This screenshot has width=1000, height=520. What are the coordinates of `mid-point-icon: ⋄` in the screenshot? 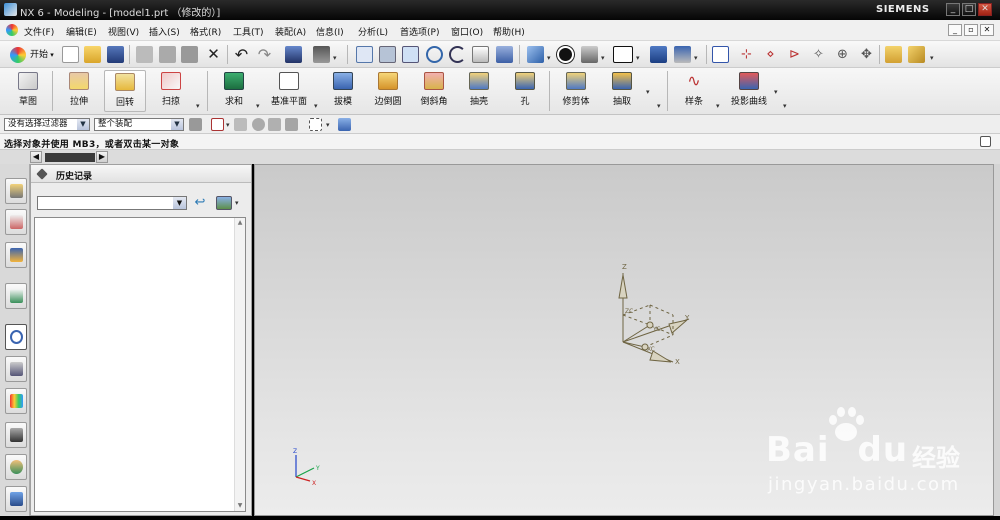 It's located at (770, 54).